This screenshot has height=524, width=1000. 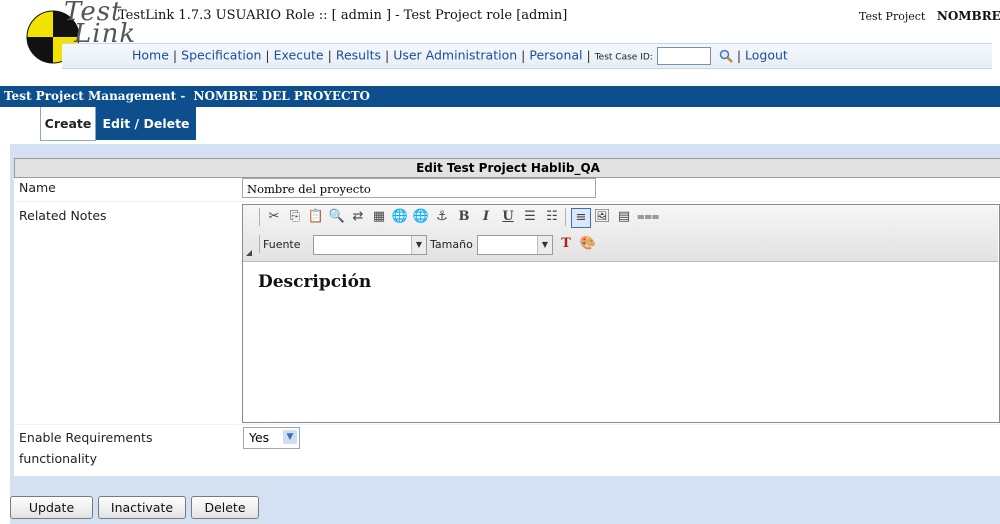 I want to click on requirements-label-line1: Enable Requirements, so click(x=86, y=437).